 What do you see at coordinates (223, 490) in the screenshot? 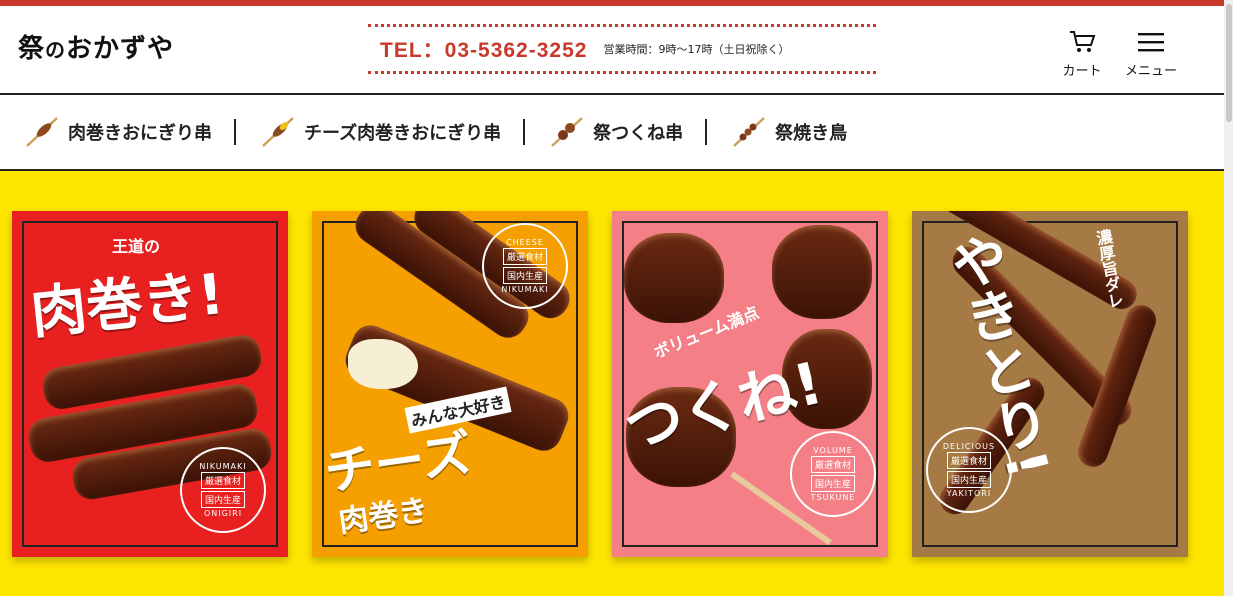
I see `quality-stamp: NIKUMAKI 厳選食材 国内生産 ONIGIRI` at bounding box center [223, 490].